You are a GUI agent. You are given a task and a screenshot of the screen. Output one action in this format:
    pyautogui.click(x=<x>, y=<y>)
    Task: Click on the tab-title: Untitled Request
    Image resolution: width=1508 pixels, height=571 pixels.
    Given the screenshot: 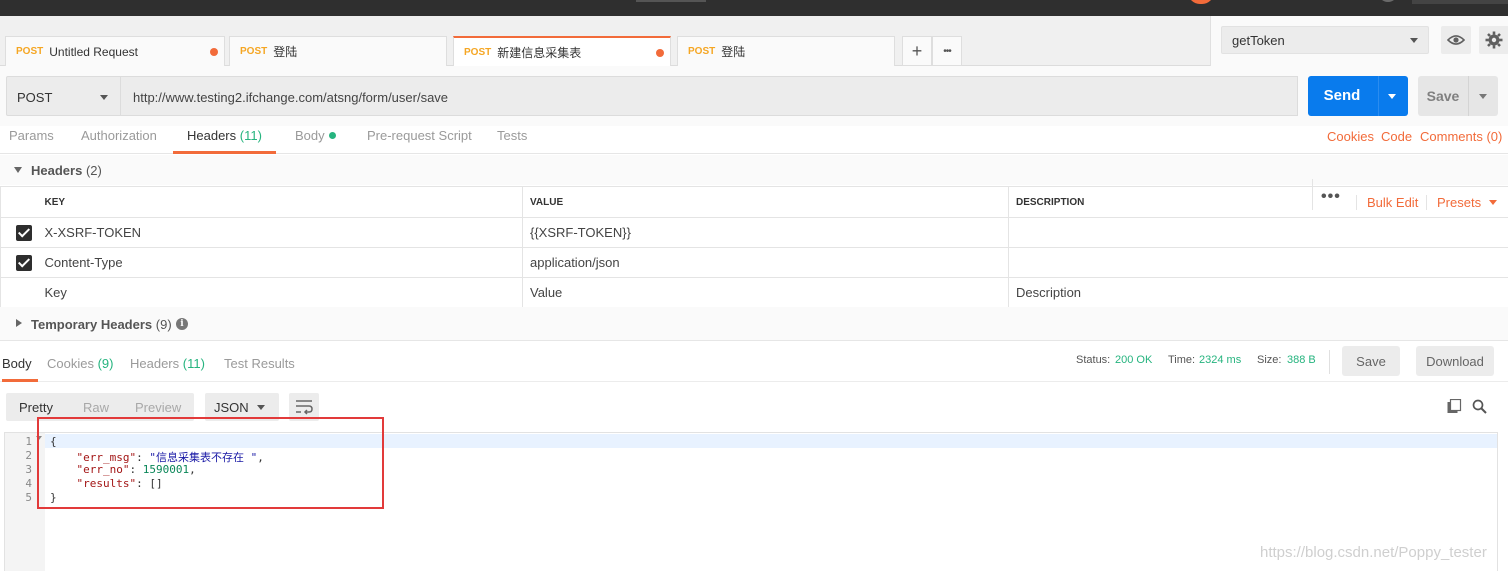 What is the action you would take?
    pyautogui.click(x=93, y=51)
    